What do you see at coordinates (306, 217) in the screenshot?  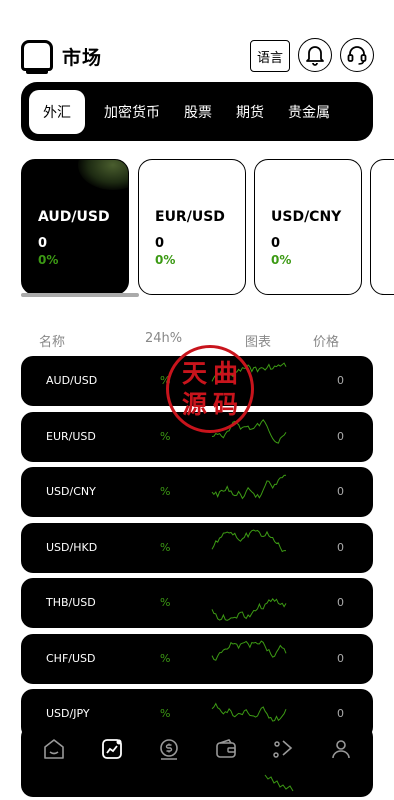 I see `card-pair: USD/CNY` at bounding box center [306, 217].